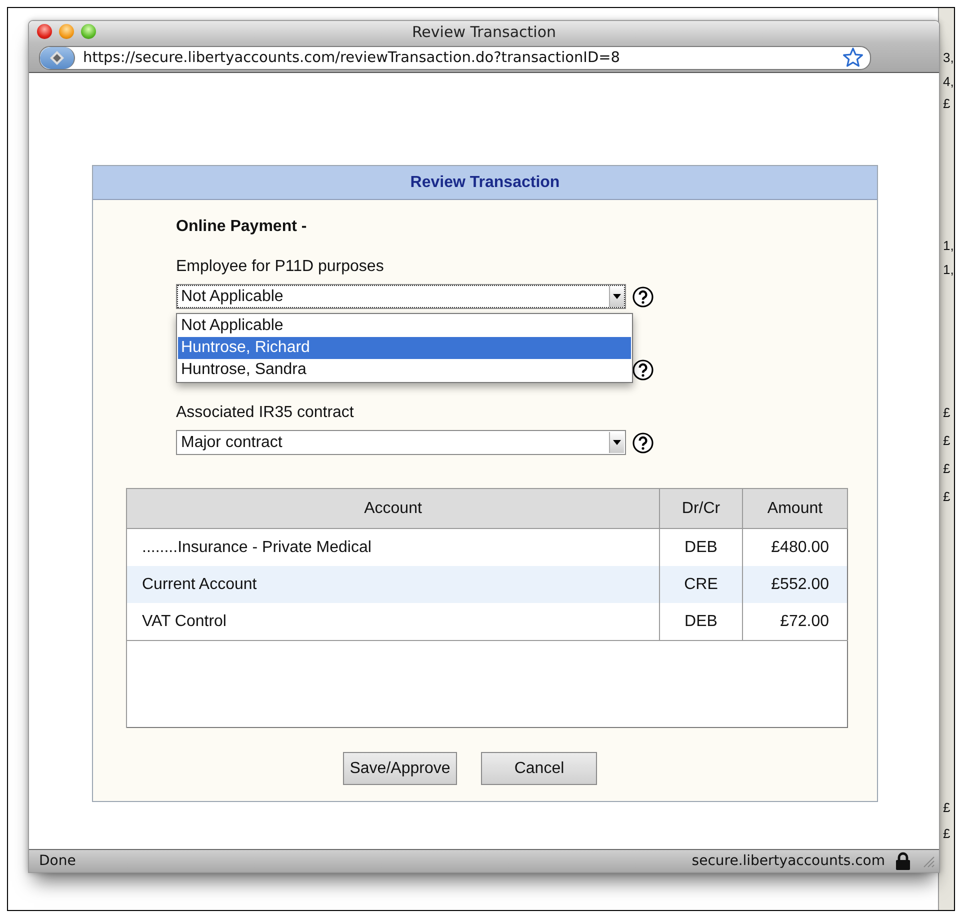 This screenshot has width=964, height=919. What do you see at coordinates (539, 768) in the screenshot?
I see `cancel-button: Cancel` at bounding box center [539, 768].